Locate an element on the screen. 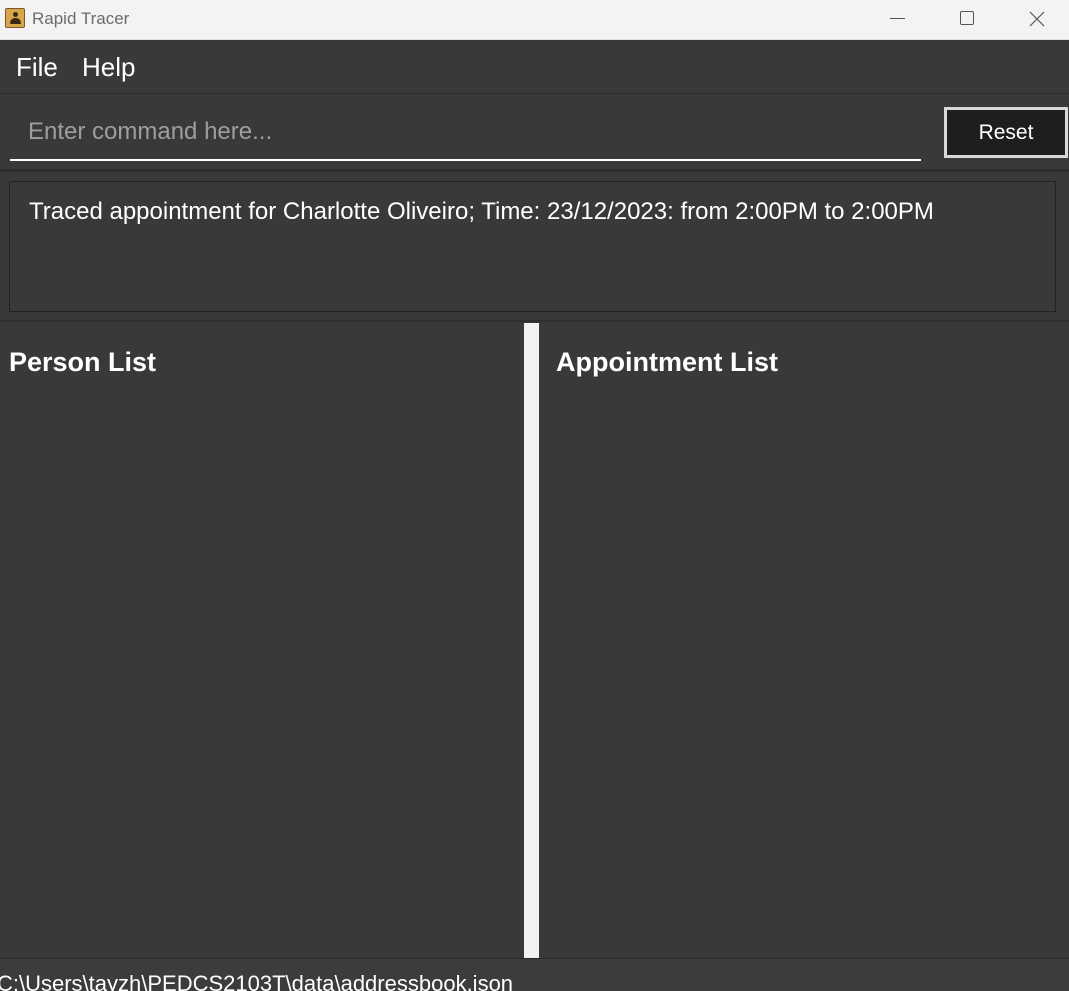  maximize-button is located at coordinates (966, 19).